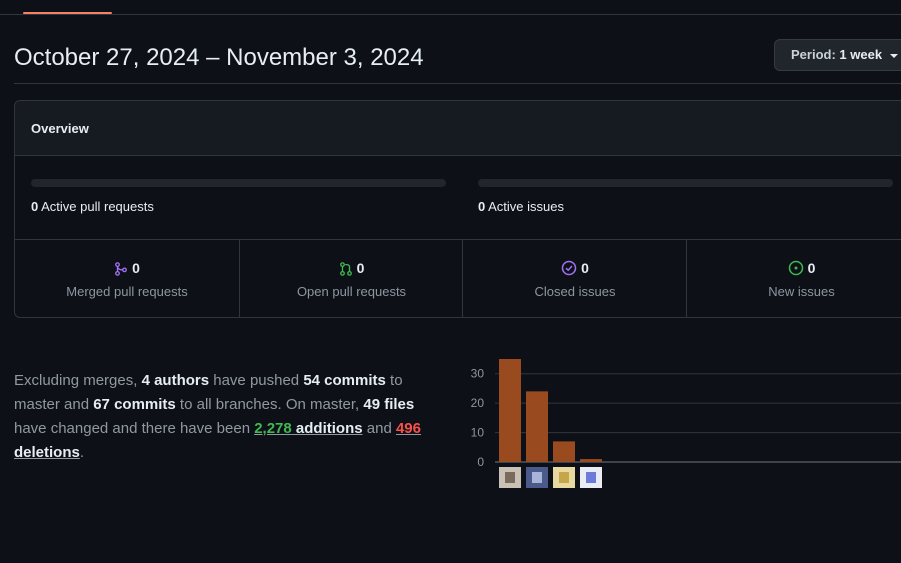  What do you see at coordinates (97, 206) in the screenshot?
I see `active-prs-label: Active pull requests` at bounding box center [97, 206].